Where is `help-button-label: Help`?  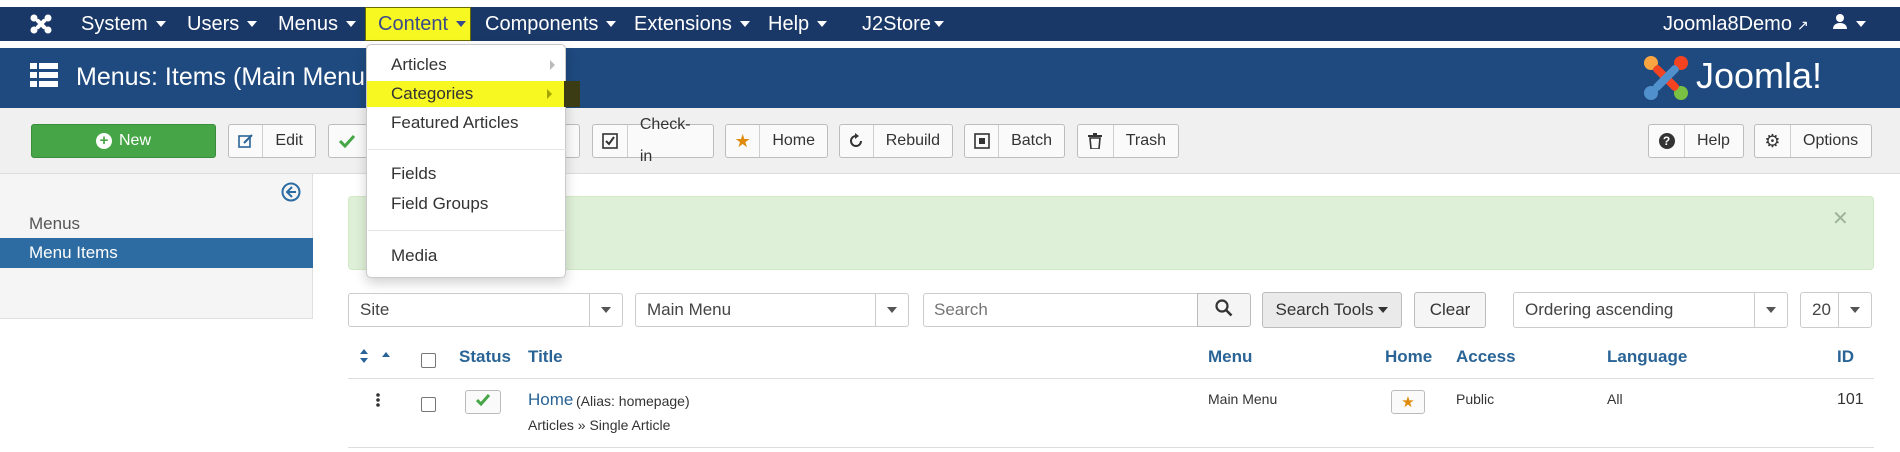 help-button-label: Help is located at coordinates (1713, 140).